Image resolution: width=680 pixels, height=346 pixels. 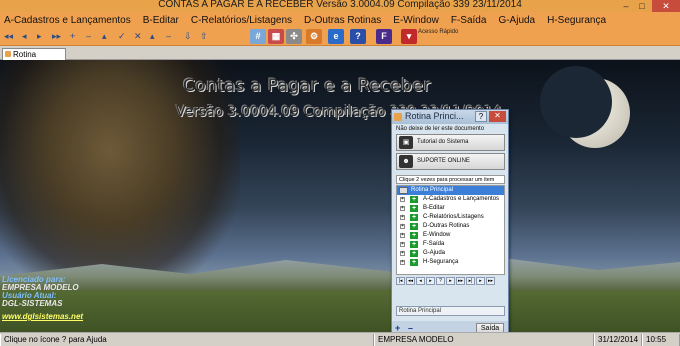 I want to click on dash-icon: –, so click(x=168, y=36).